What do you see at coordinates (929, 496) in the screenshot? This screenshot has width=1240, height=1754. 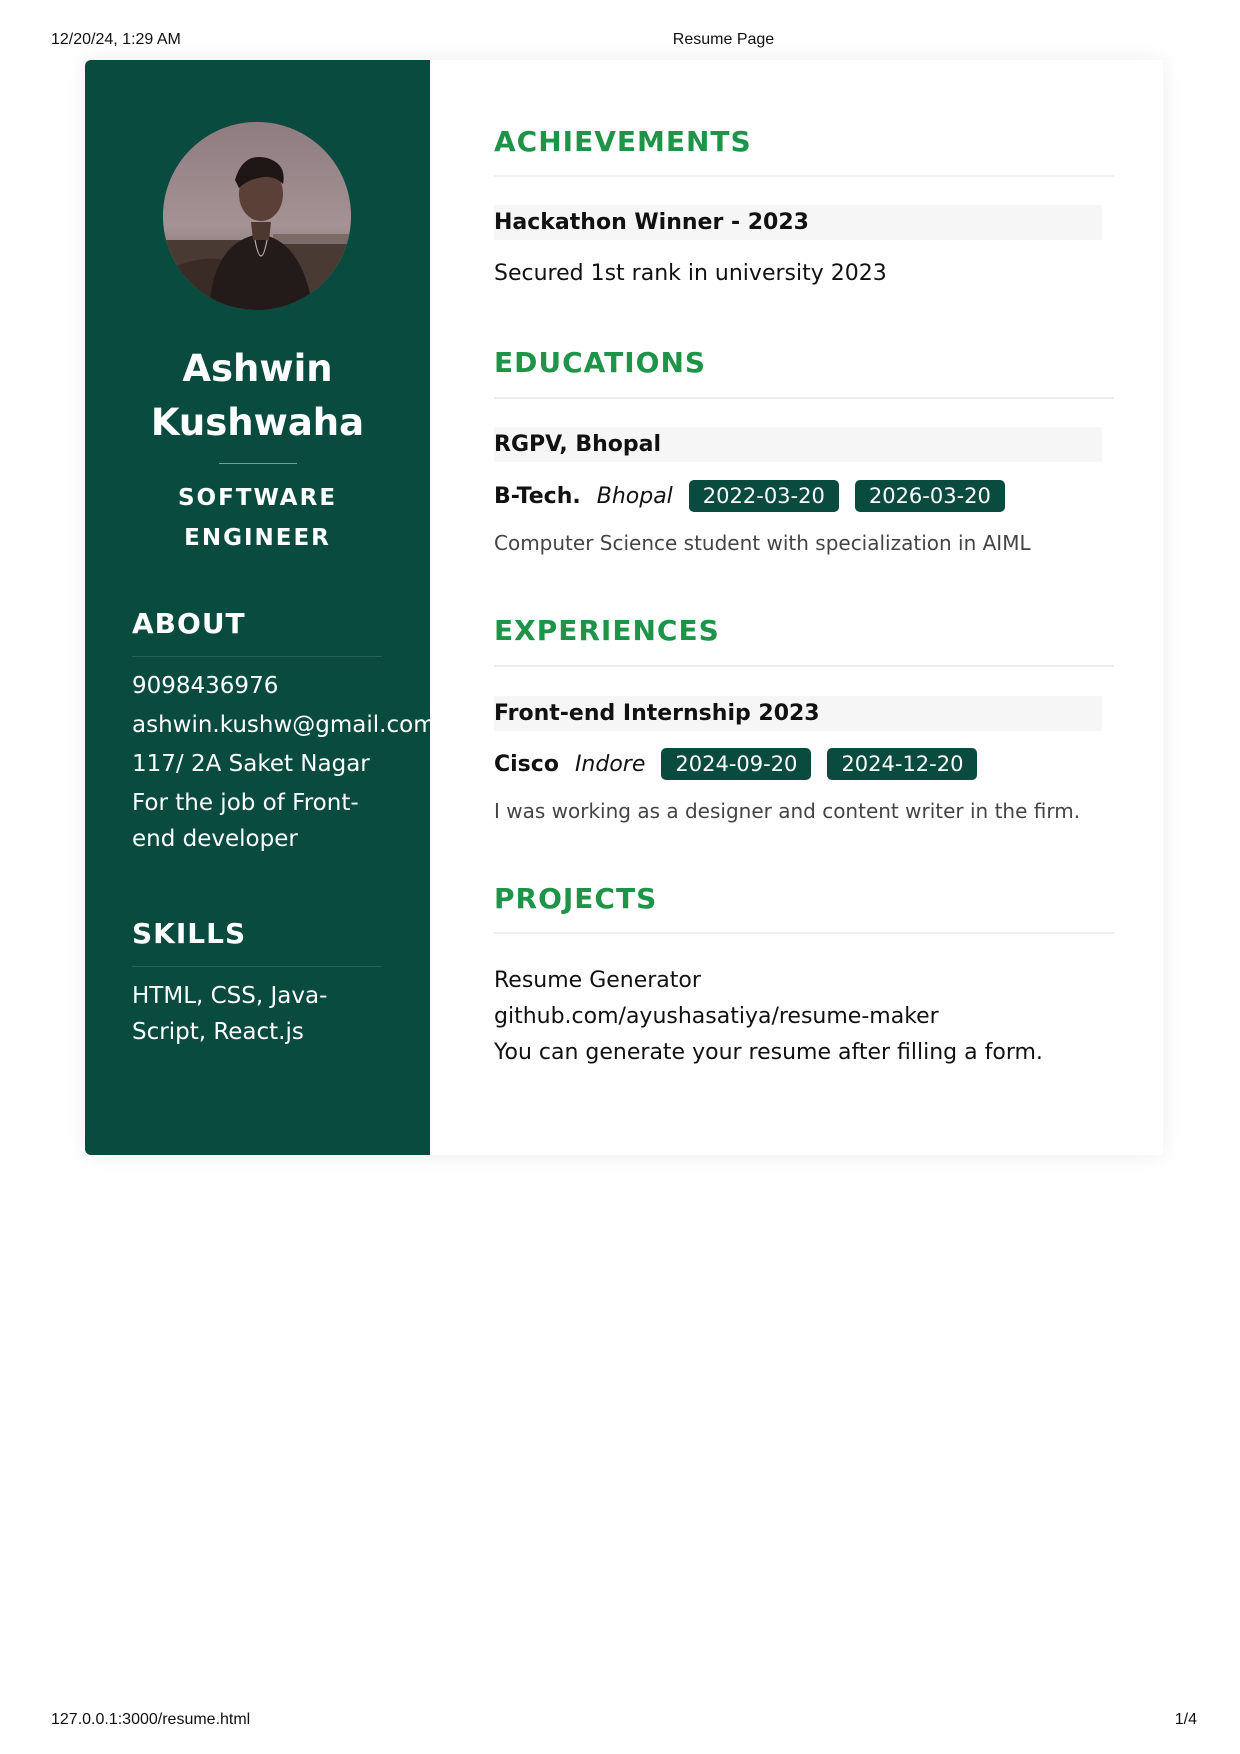 I see `education-end-date: 2026-03-20` at bounding box center [929, 496].